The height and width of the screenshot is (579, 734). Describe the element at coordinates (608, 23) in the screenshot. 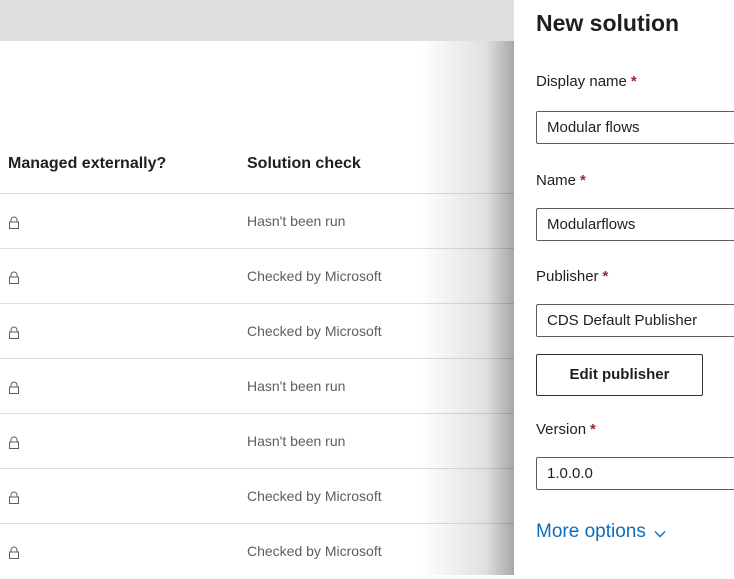

I see `panel-title: New solution` at that location.